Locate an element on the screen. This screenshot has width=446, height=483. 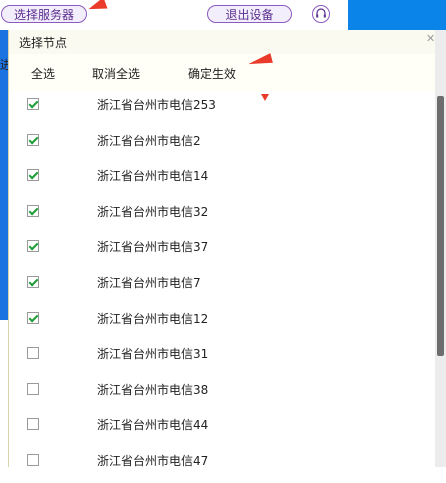
scrollbar-thumb is located at coordinates (440, 226).